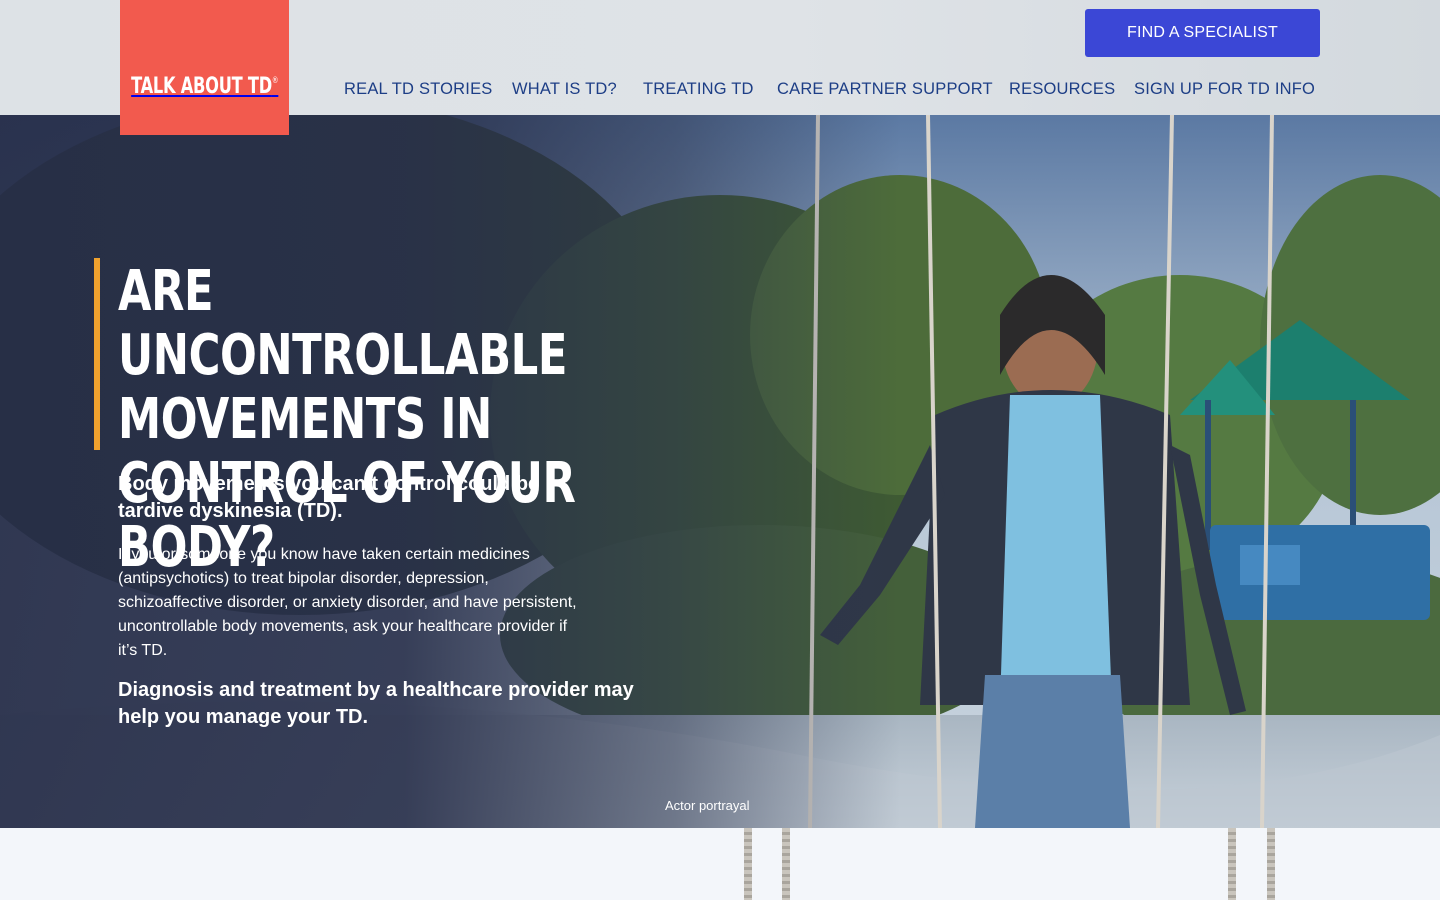 The height and width of the screenshot is (900, 1440). I want to click on nav-item-sign-up: SIGN UP FOR TD INFO, so click(1224, 89).